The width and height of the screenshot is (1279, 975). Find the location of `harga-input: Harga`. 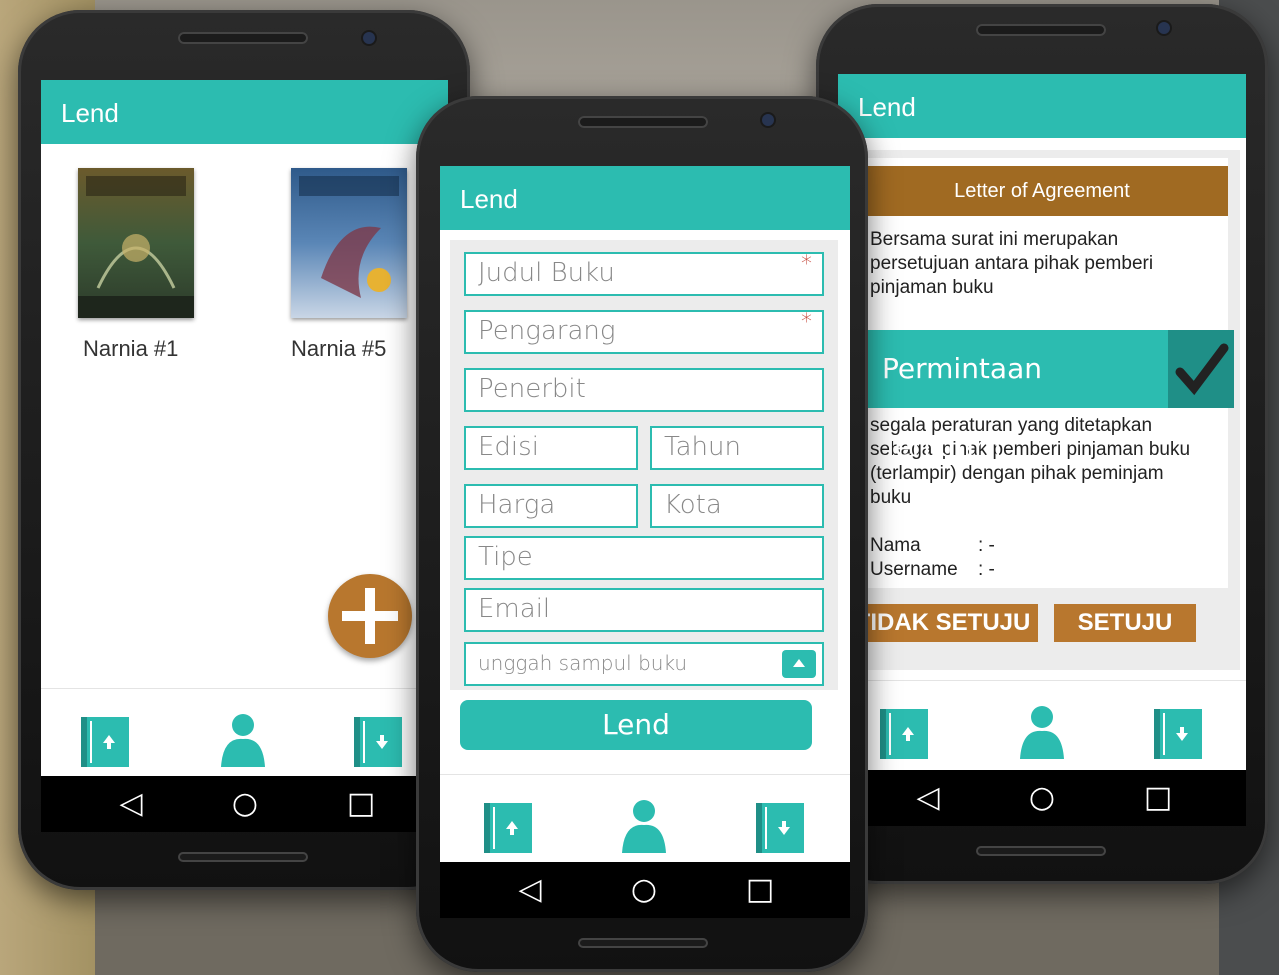

harga-input: Harga is located at coordinates (551, 506).